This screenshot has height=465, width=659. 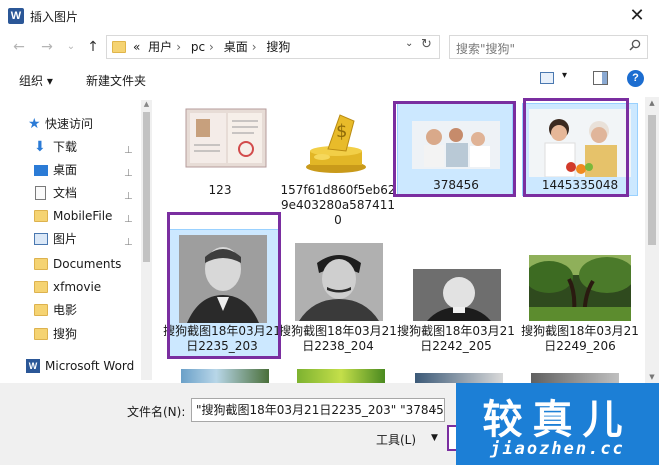 What do you see at coordinates (76, 287) in the screenshot?
I see `sidebar-item-xfmovie: xfmovie` at bounding box center [76, 287].